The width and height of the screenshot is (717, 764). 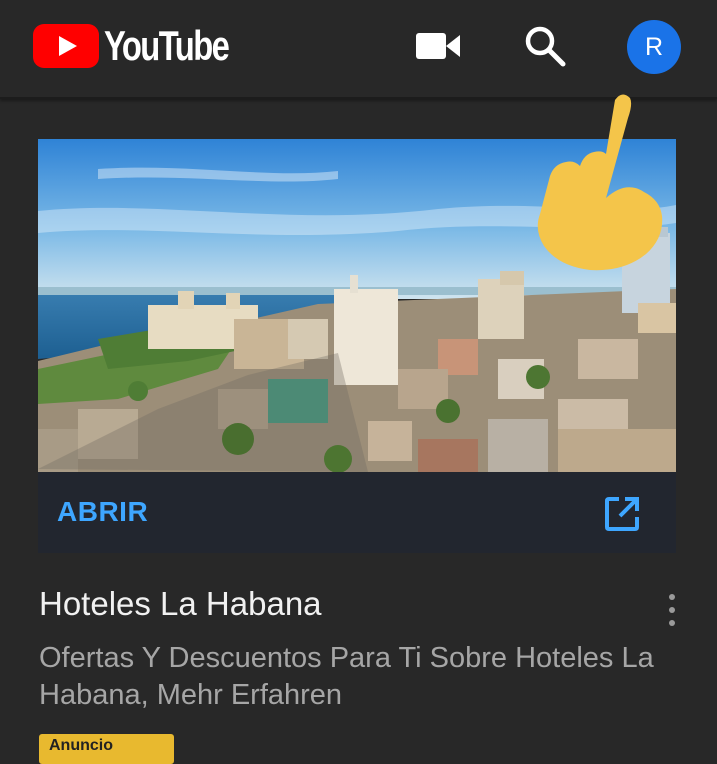 I want to click on youtube-logo: YouTube, so click(x=148, y=46).